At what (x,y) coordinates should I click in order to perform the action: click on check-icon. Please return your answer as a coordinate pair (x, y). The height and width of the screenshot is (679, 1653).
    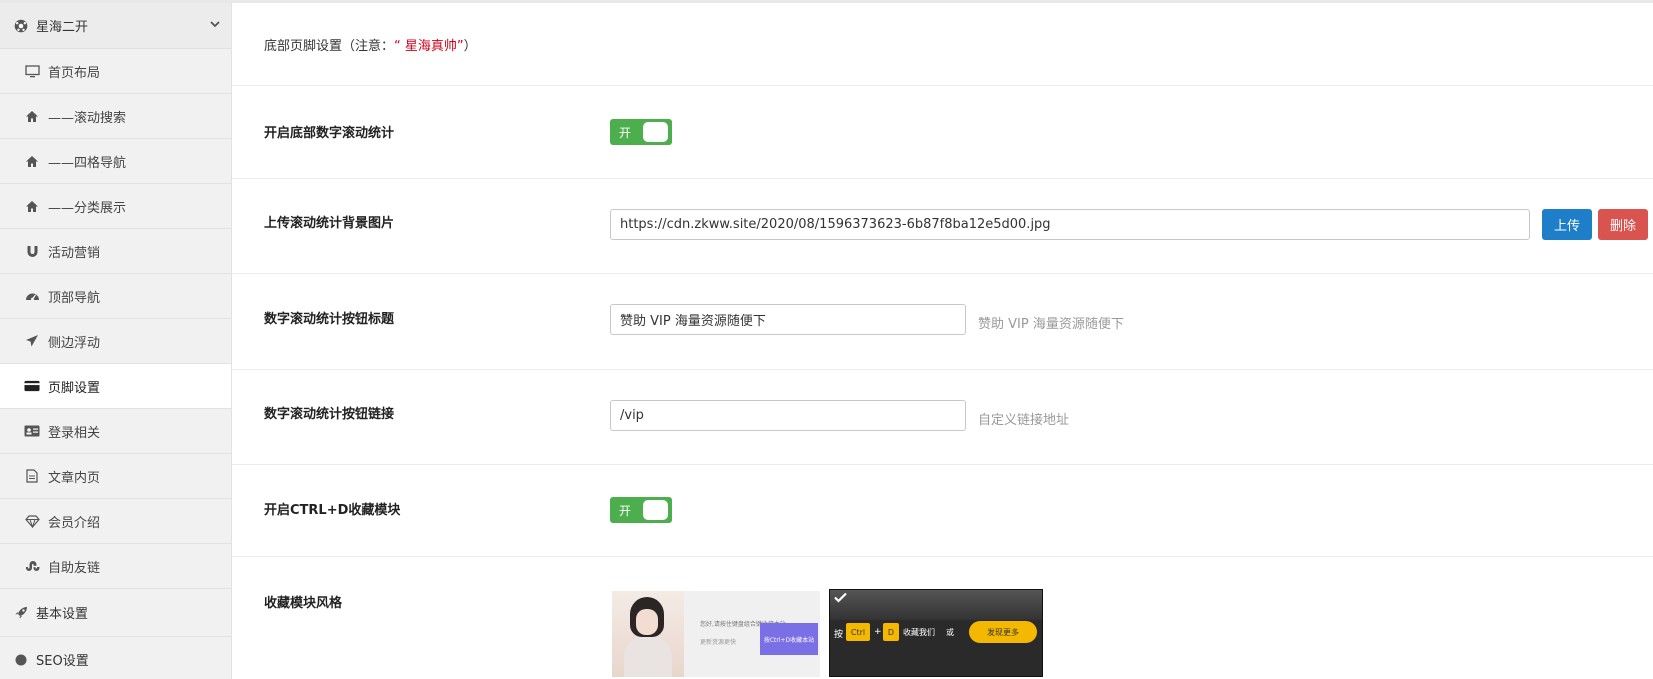
    Looking at the image, I should click on (840, 599).